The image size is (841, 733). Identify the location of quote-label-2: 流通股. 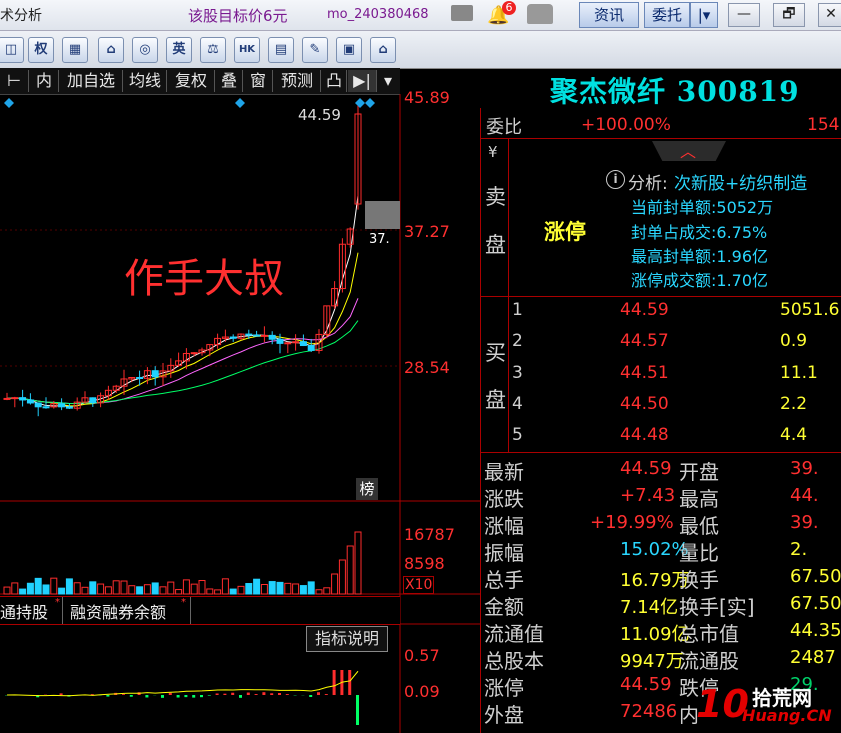
(709, 661).